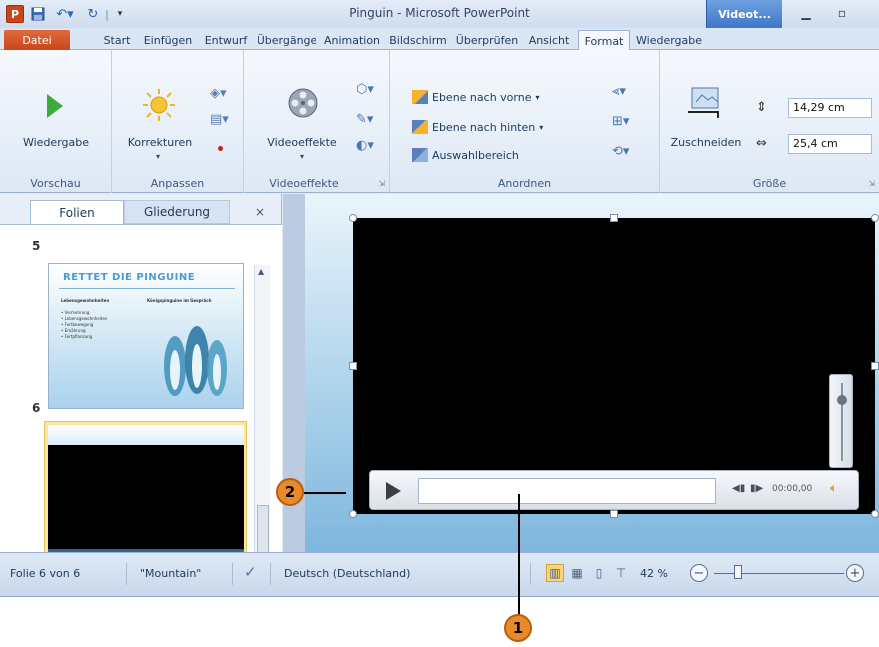 The height and width of the screenshot is (647, 879). I want to click on send-backward-icon, so click(420, 127).